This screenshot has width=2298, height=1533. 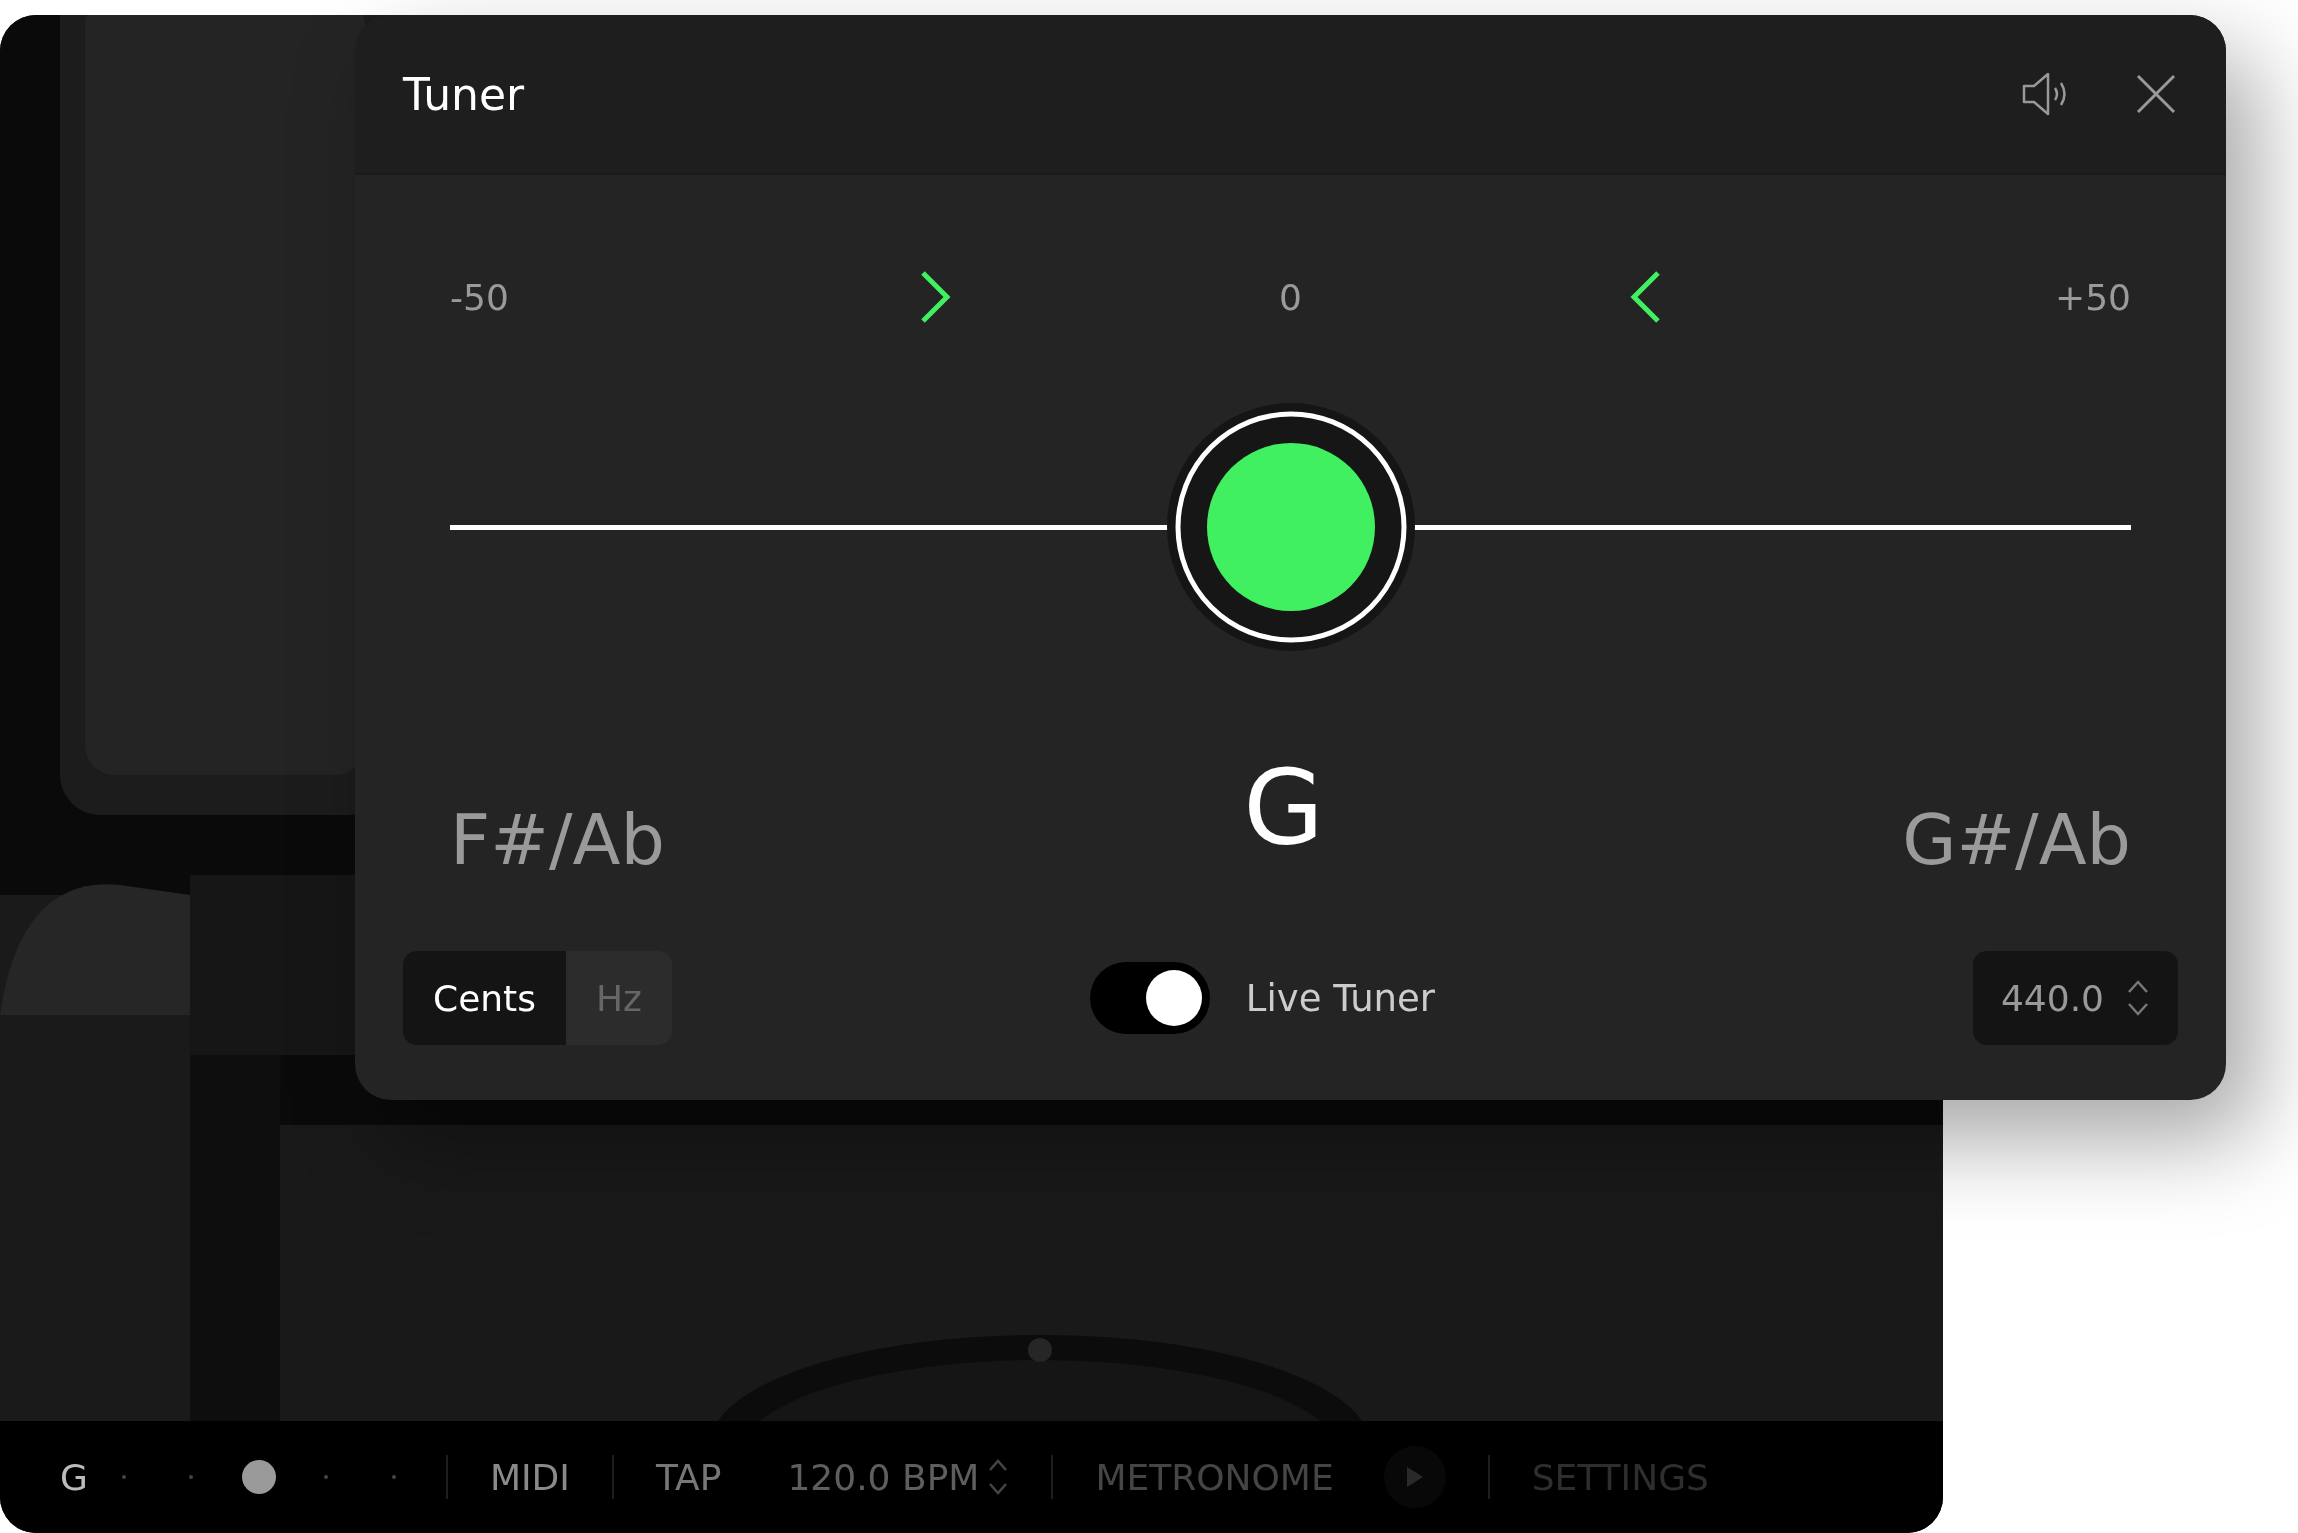 I want to click on scale-label: 0, so click(x=1290, y=297).